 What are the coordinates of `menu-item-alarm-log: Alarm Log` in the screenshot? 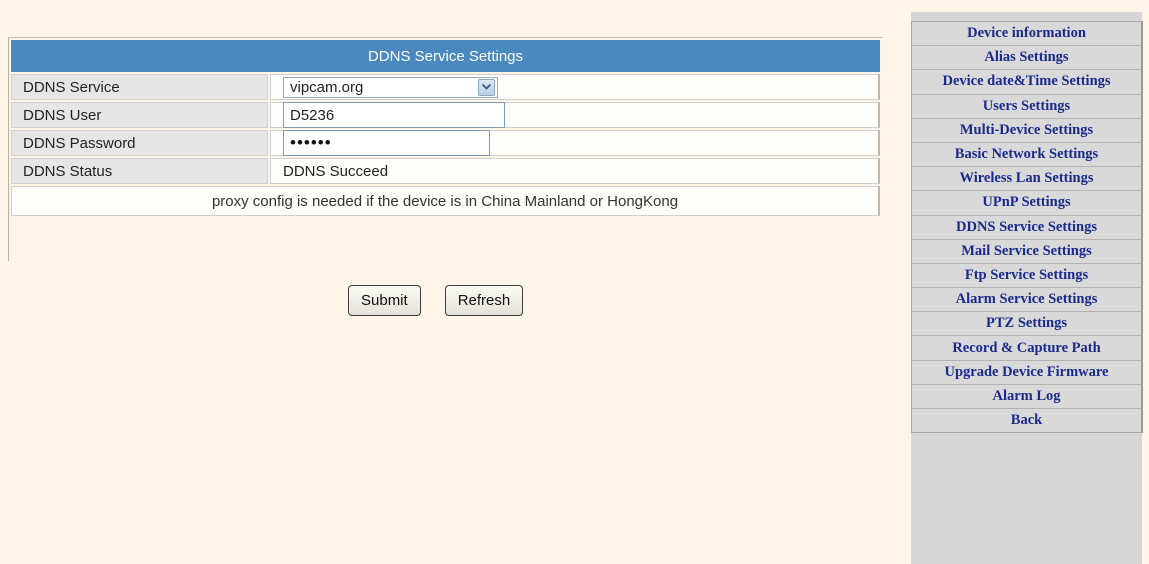 It's located at (1026, 397).